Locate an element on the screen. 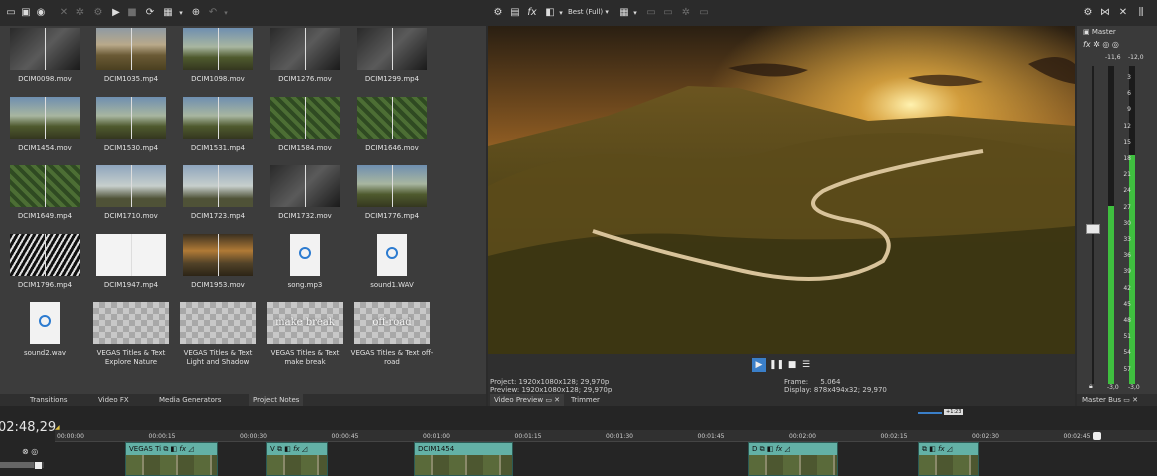  tab-transitions: Transitions is located at coordinates (49, 400).